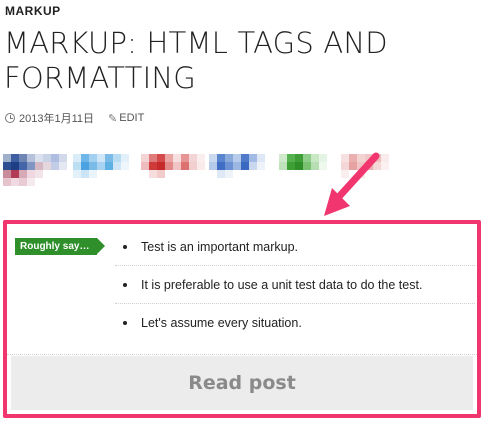 The width and height of the screenshot is (482, 423). I want to click on edit-link: EDIT, so click(131, 118).